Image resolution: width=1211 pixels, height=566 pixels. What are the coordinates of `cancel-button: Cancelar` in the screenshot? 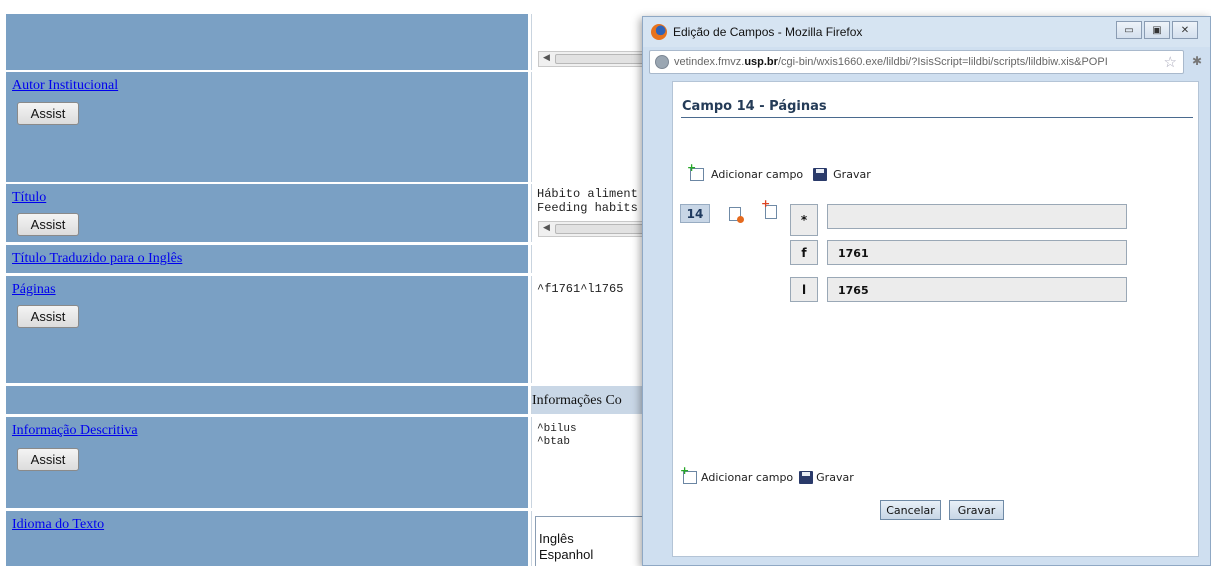 It's located at (910, 510).